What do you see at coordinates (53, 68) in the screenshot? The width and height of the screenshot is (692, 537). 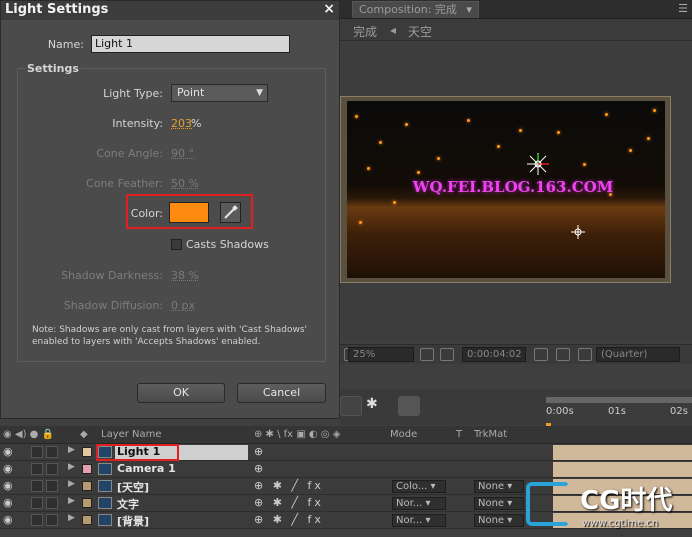 I see `settings-group-label: Settings` at bounding box center [53, 68].